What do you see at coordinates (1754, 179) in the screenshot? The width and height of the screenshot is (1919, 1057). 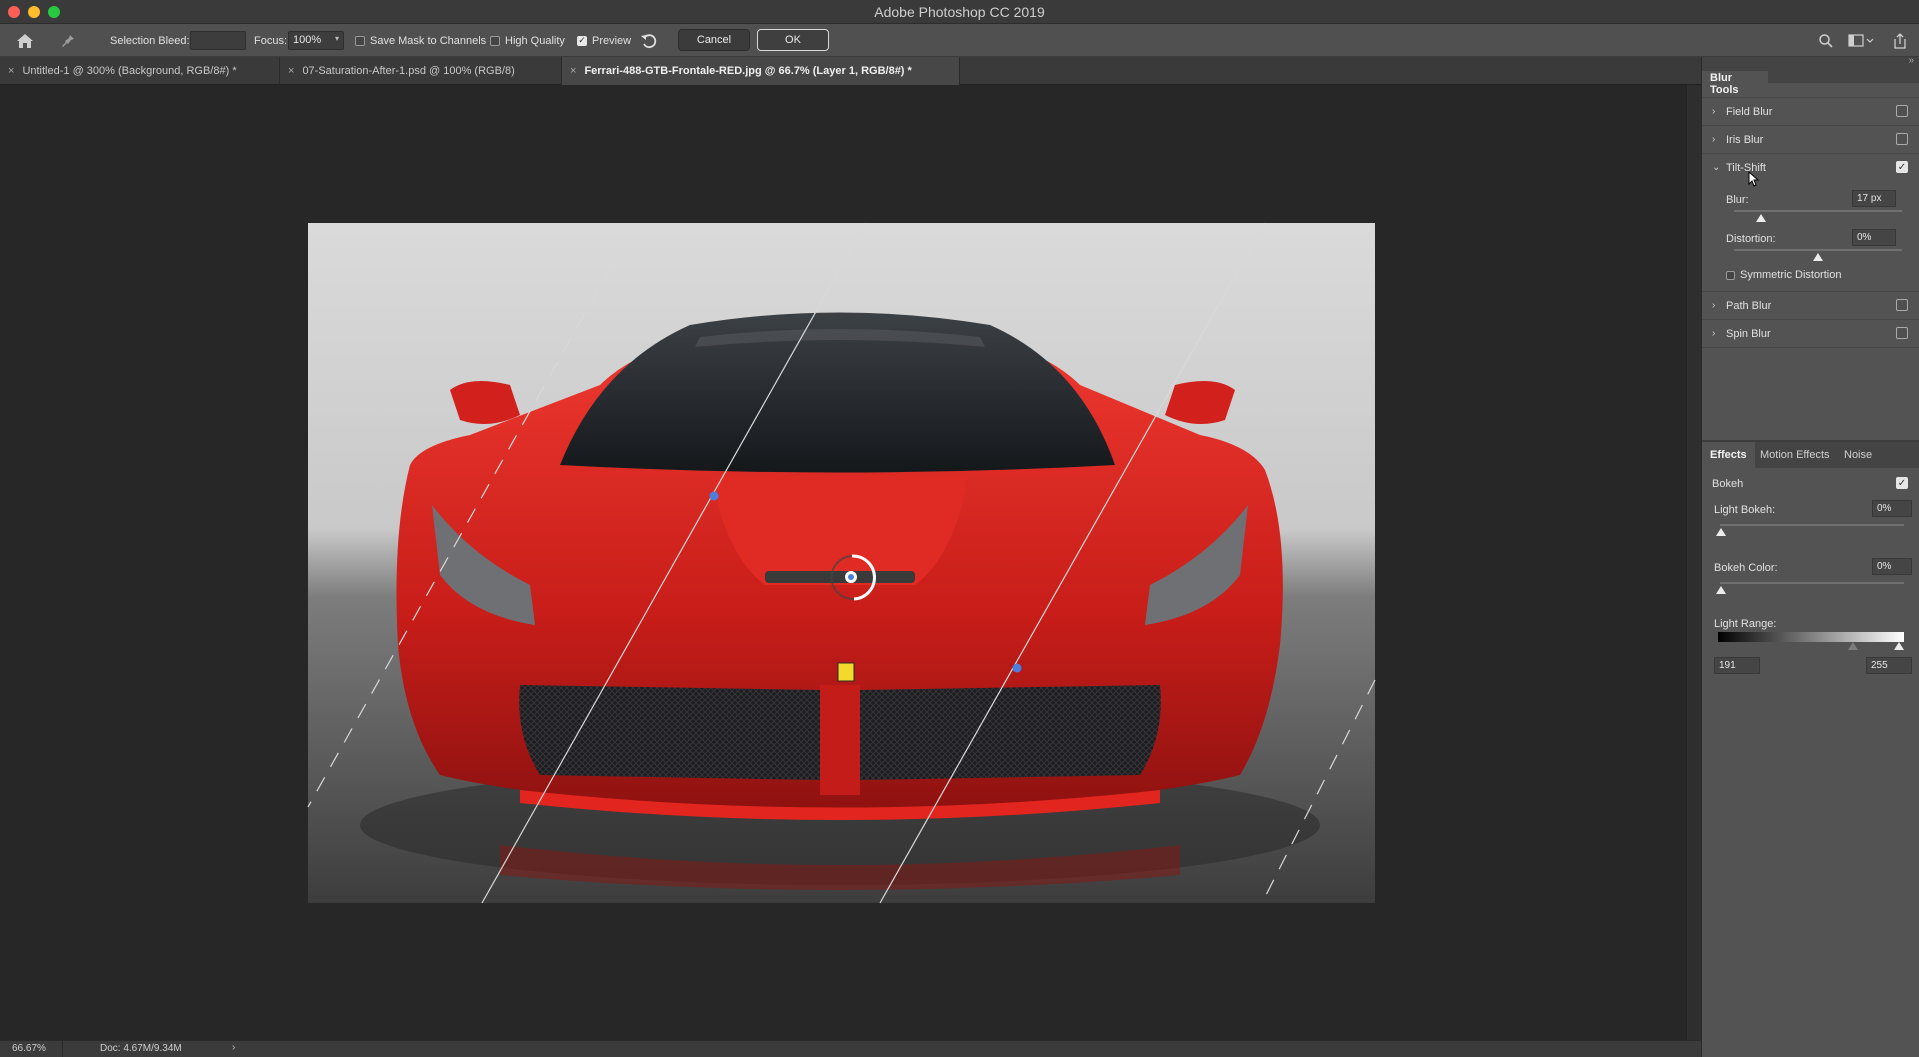 I see `mouse-cursor-icon` at bounding box center [1754, 179].